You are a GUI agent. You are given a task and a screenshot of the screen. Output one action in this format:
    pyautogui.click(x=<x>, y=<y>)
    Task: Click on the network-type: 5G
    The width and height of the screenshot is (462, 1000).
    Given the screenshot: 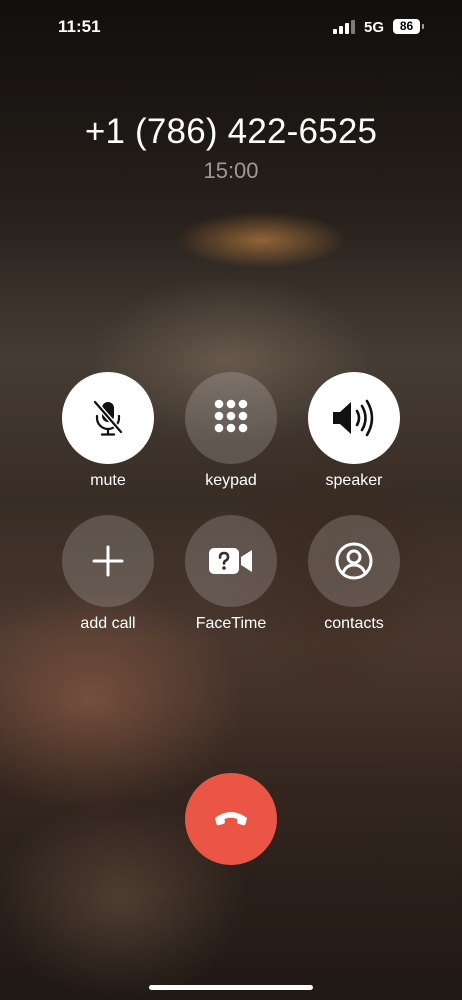 What is the action you would take?
    pyautogui.click(x=374, y=27)
    